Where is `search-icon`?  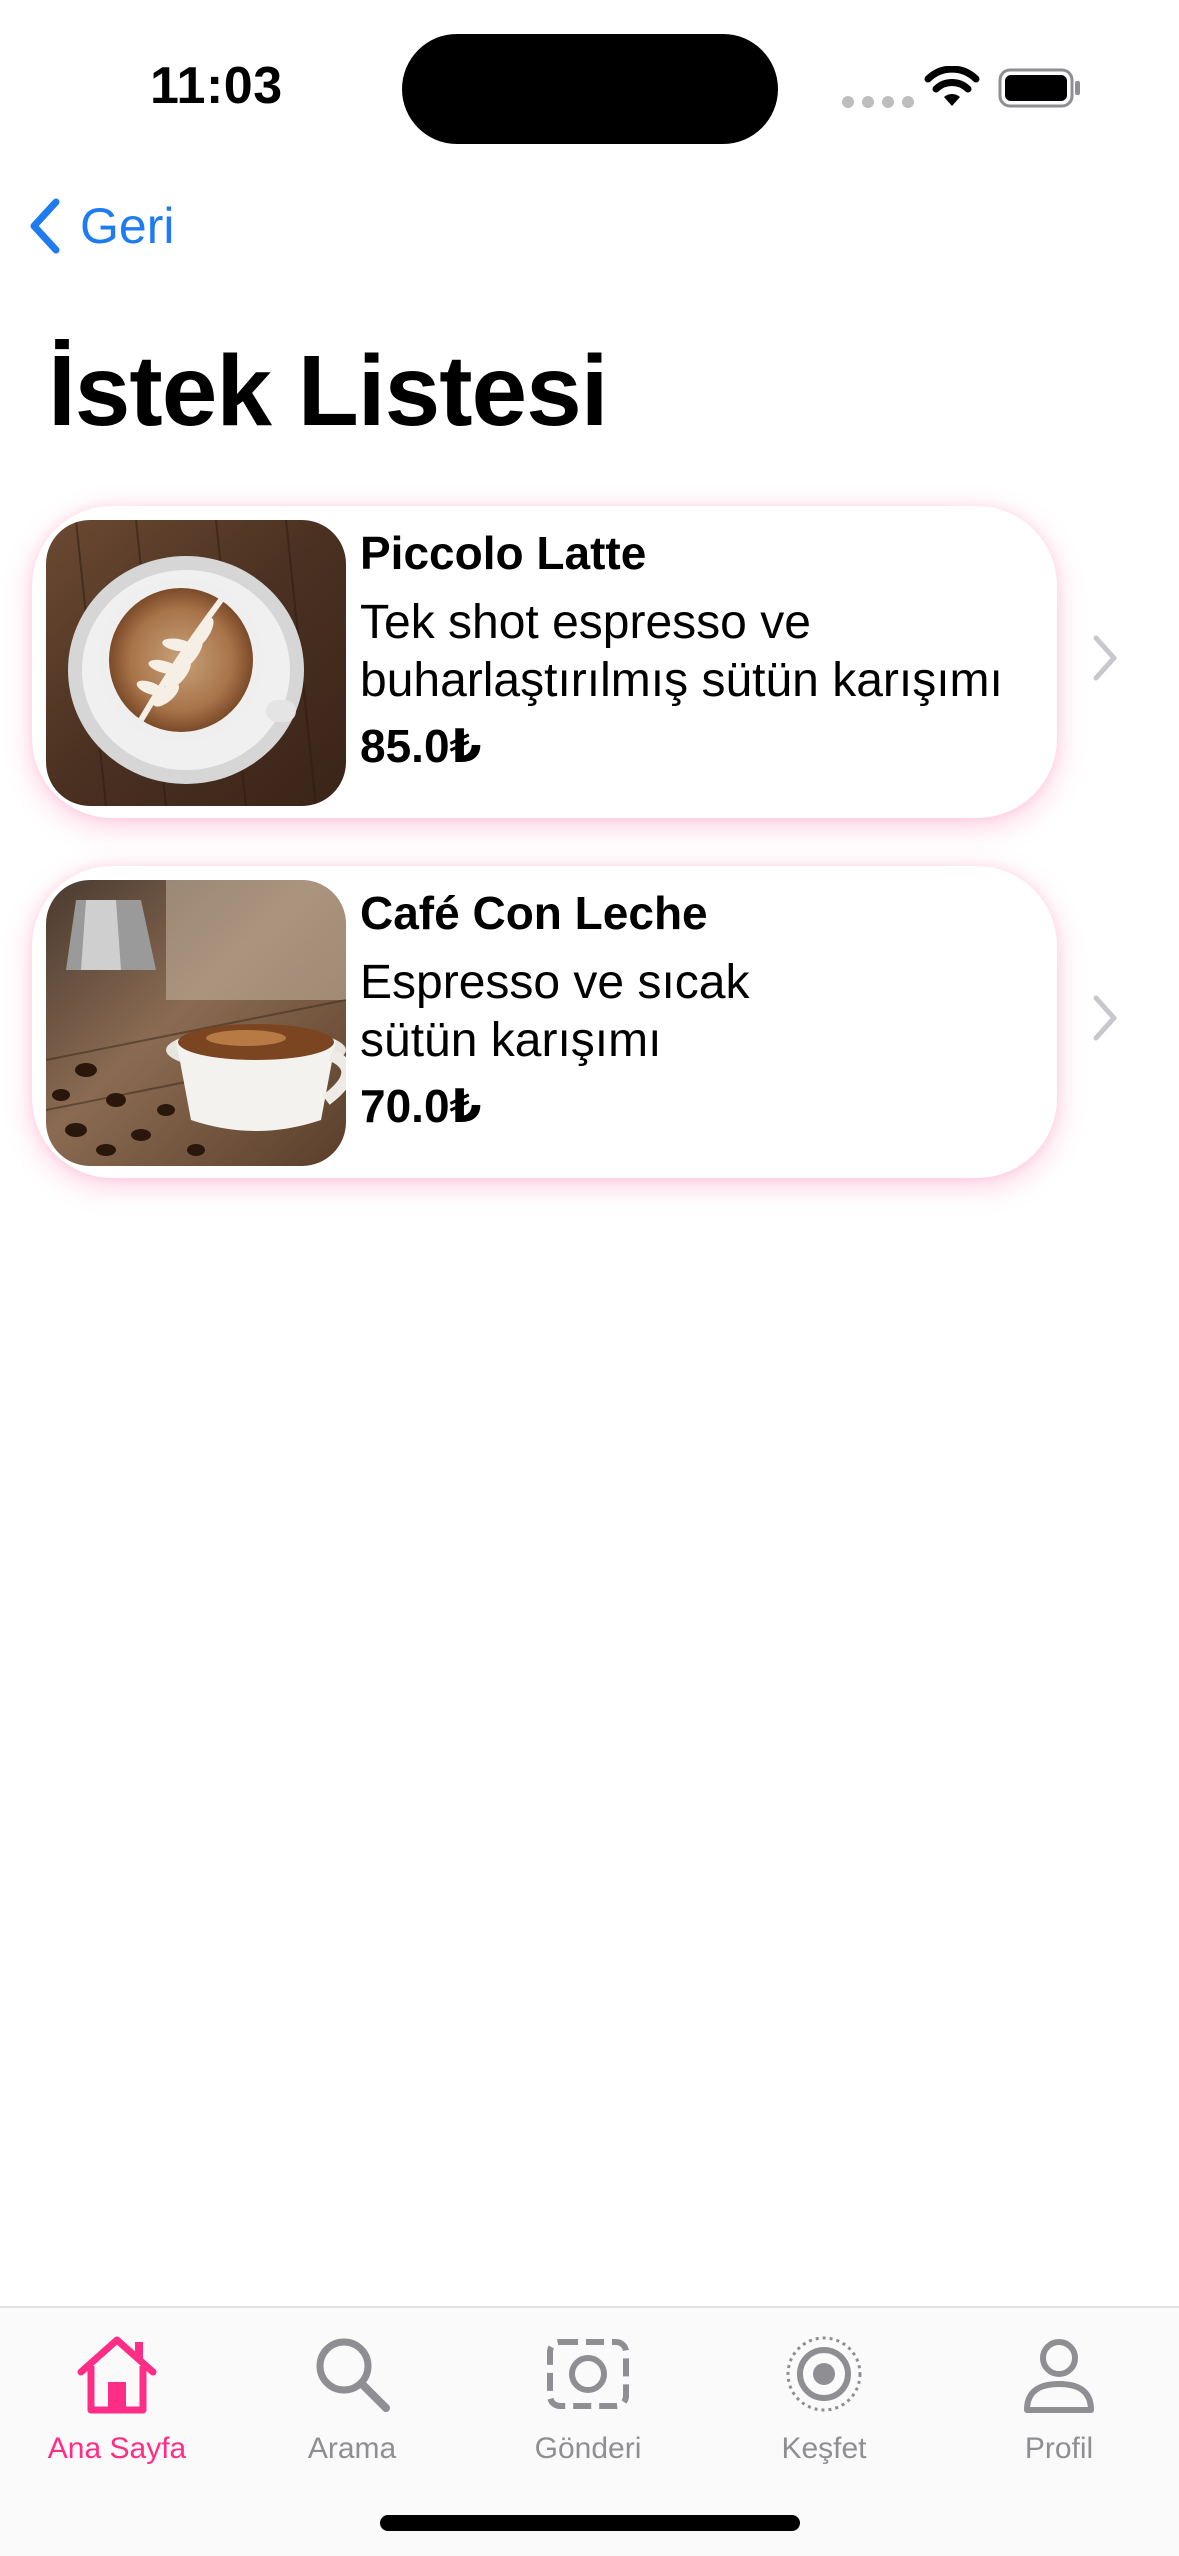
search-icon is located at coordinates (353, 2375).